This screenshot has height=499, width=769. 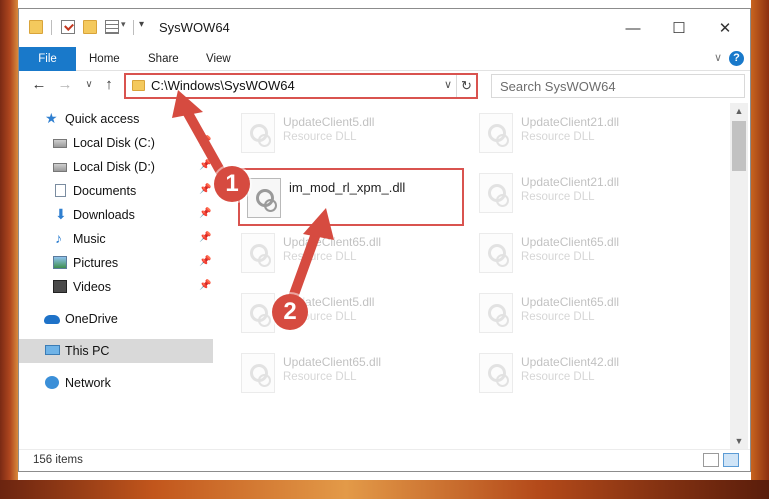 I want to click on desktop-background, so click(x=384, y=489).